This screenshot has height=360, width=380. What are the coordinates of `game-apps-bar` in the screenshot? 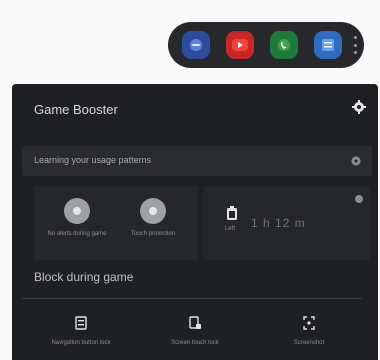 It's located at (266, 45).